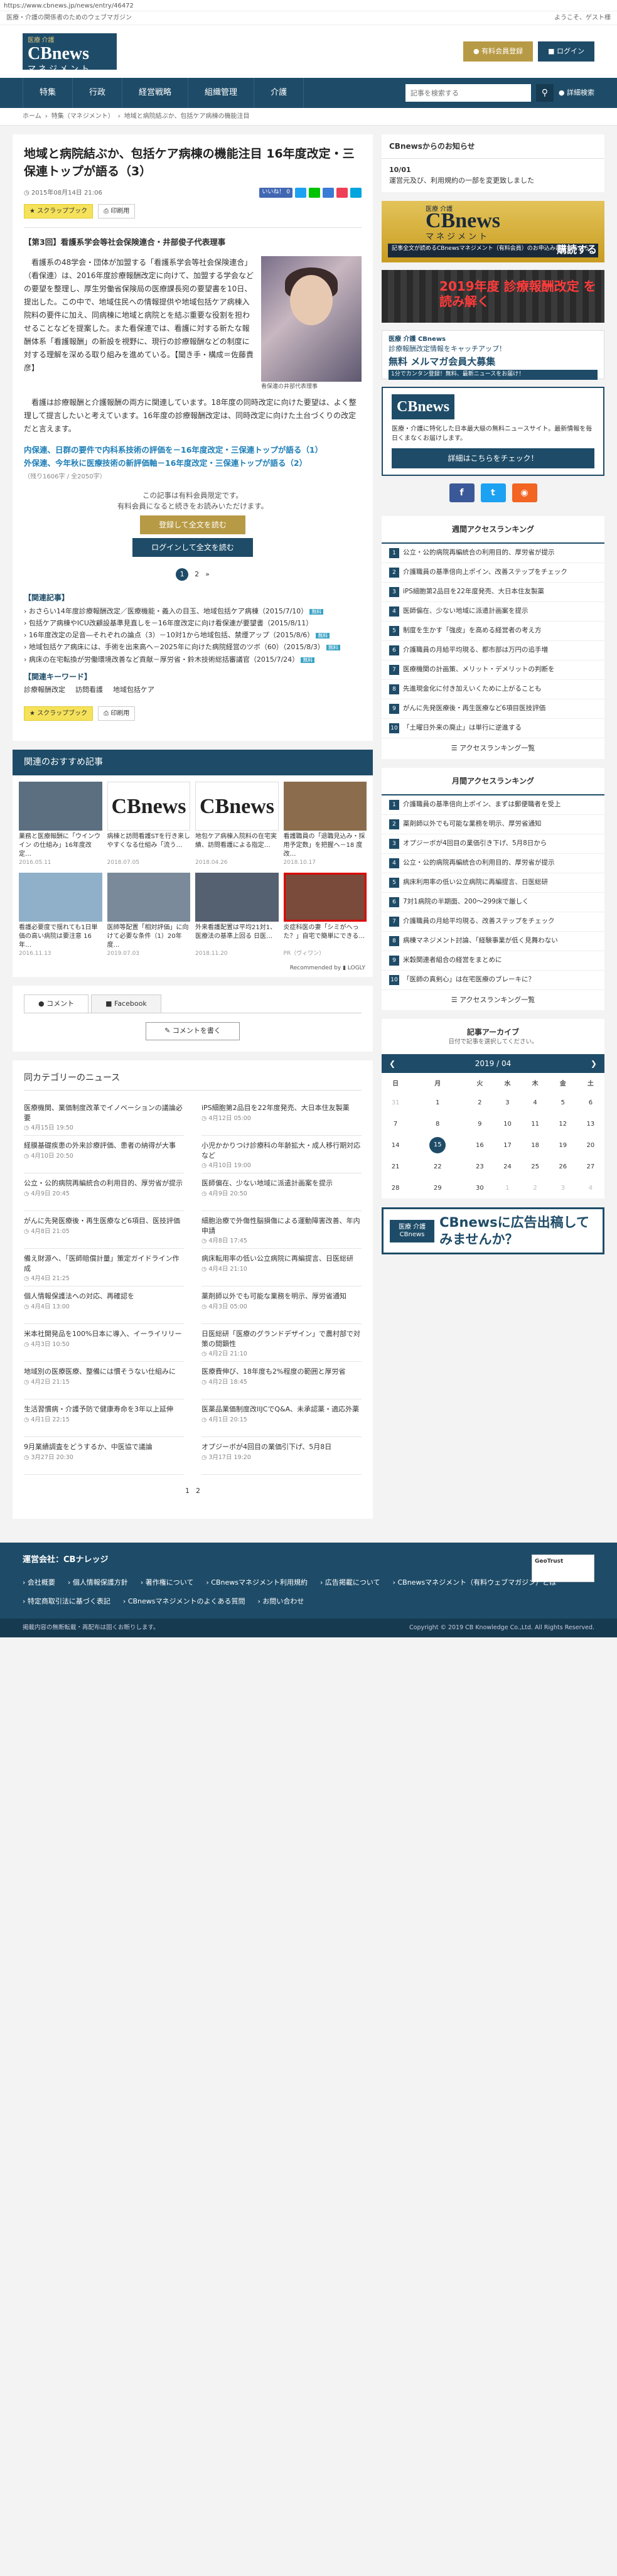 The image size is (617, 2576). Describe the element at coordinates (342, 193) in the screenshot. I see `pocket-icon` at that location.